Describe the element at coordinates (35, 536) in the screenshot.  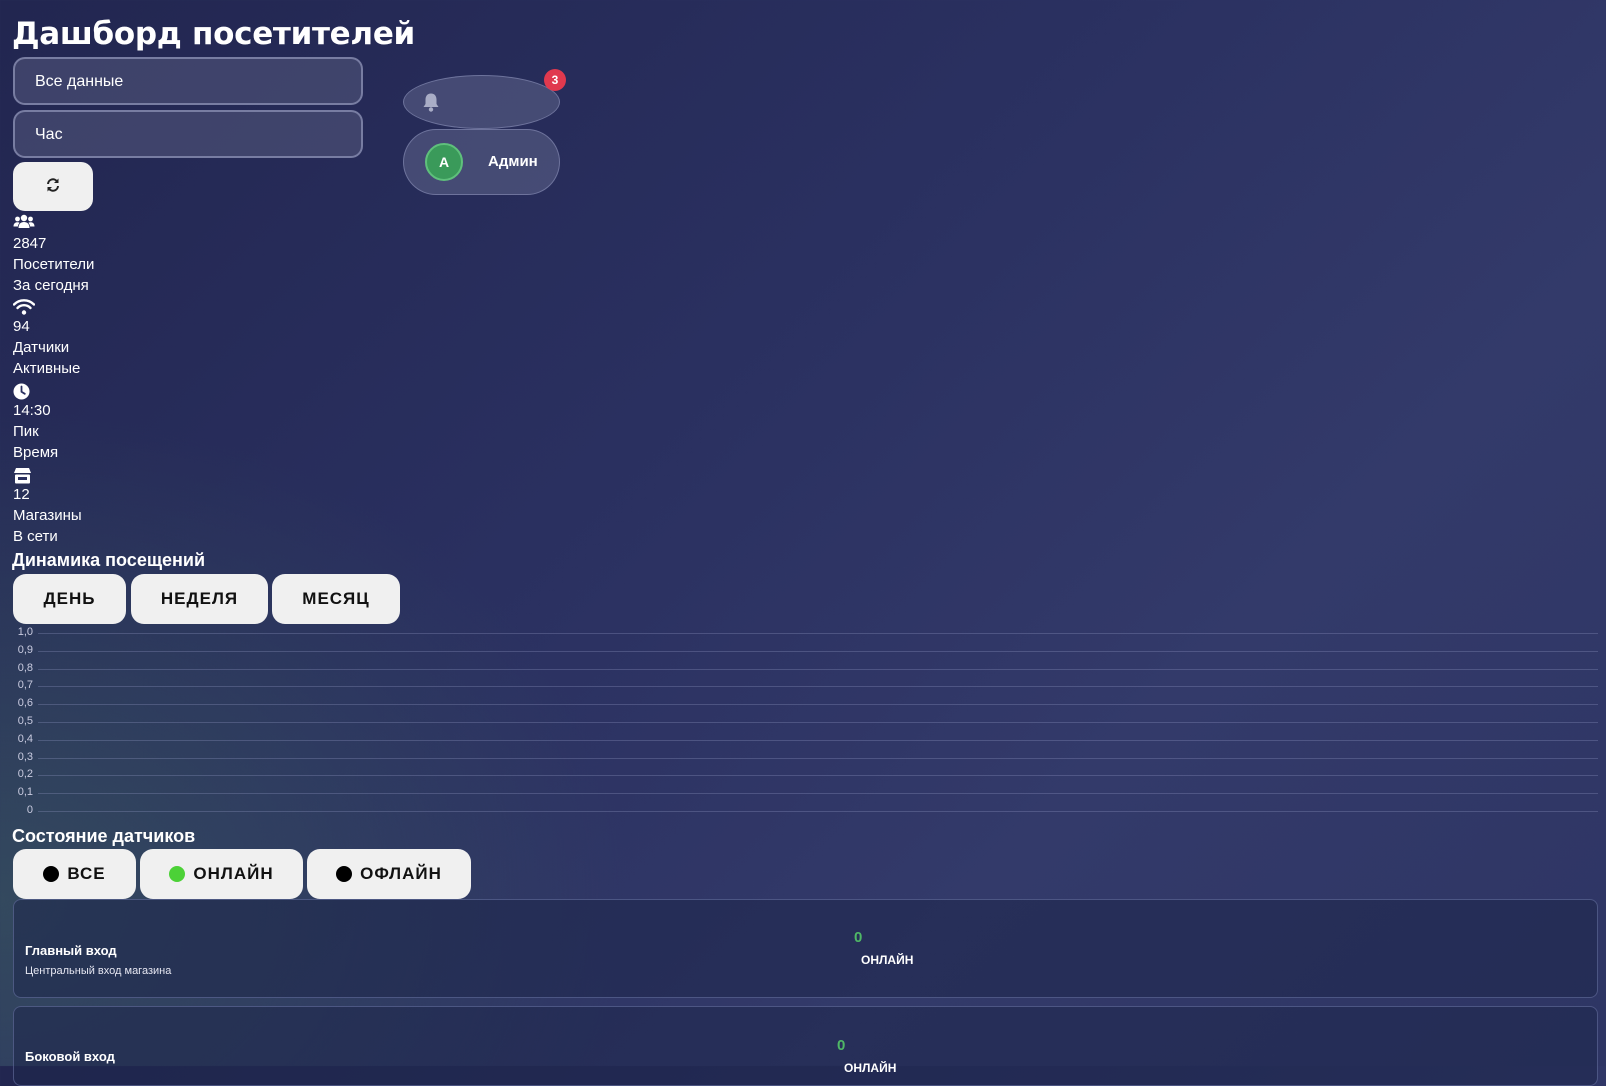
I see `stat-sublabel-stores: В сети` at that location.